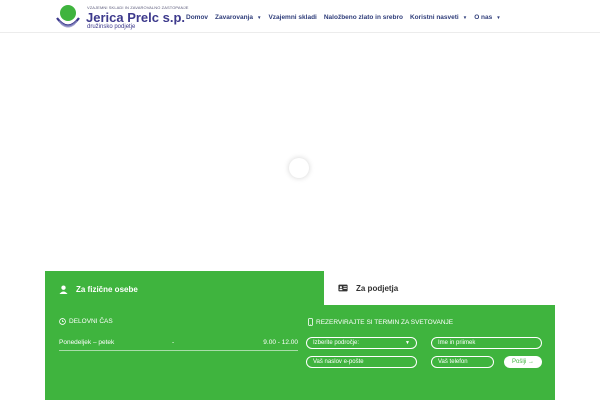 The image size is (600, 400). What do you see at coordinates (280, 342) in the screenshot?
I see `hours-time: 9.00 - 12.00` at bounding box center [280, 342].